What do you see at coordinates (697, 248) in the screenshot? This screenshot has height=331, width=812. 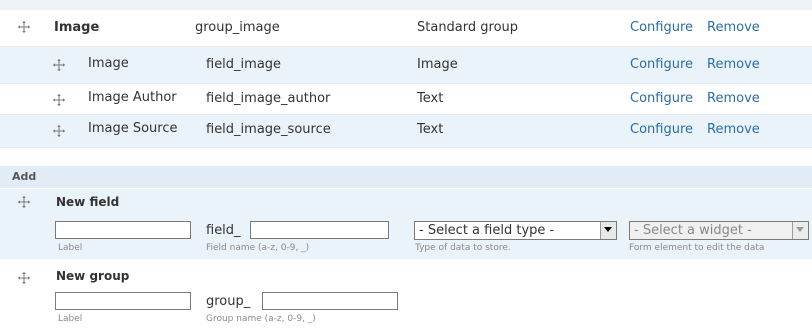 I see `widget-hint: Form element to edit the data` at bounding box center [697, 248].